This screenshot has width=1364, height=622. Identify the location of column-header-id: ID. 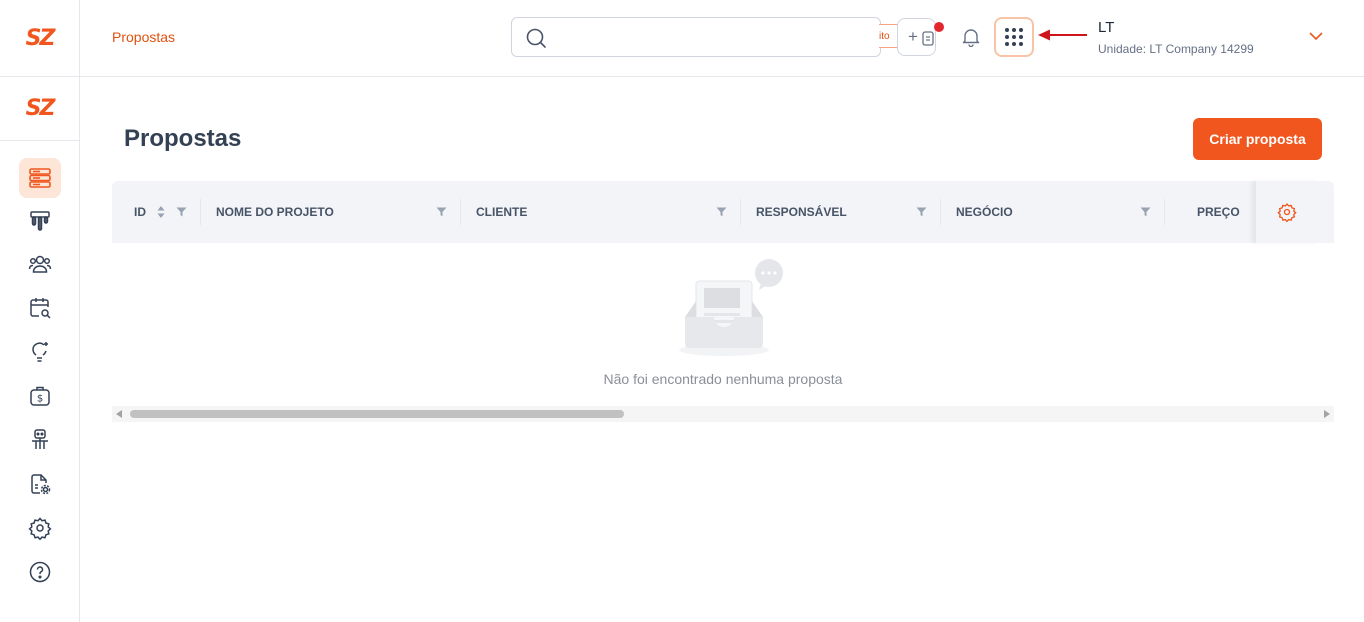
(140, 212).